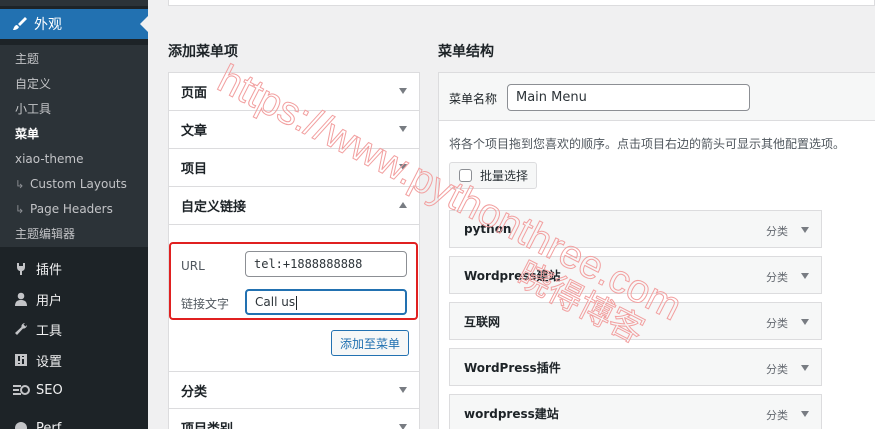 The height and width of the screenshot is (429, 875). What do you see at coordinates (33, 109) in the screenshot?
I see `submenu-label: 小工具` at bounding box center [33, 109].